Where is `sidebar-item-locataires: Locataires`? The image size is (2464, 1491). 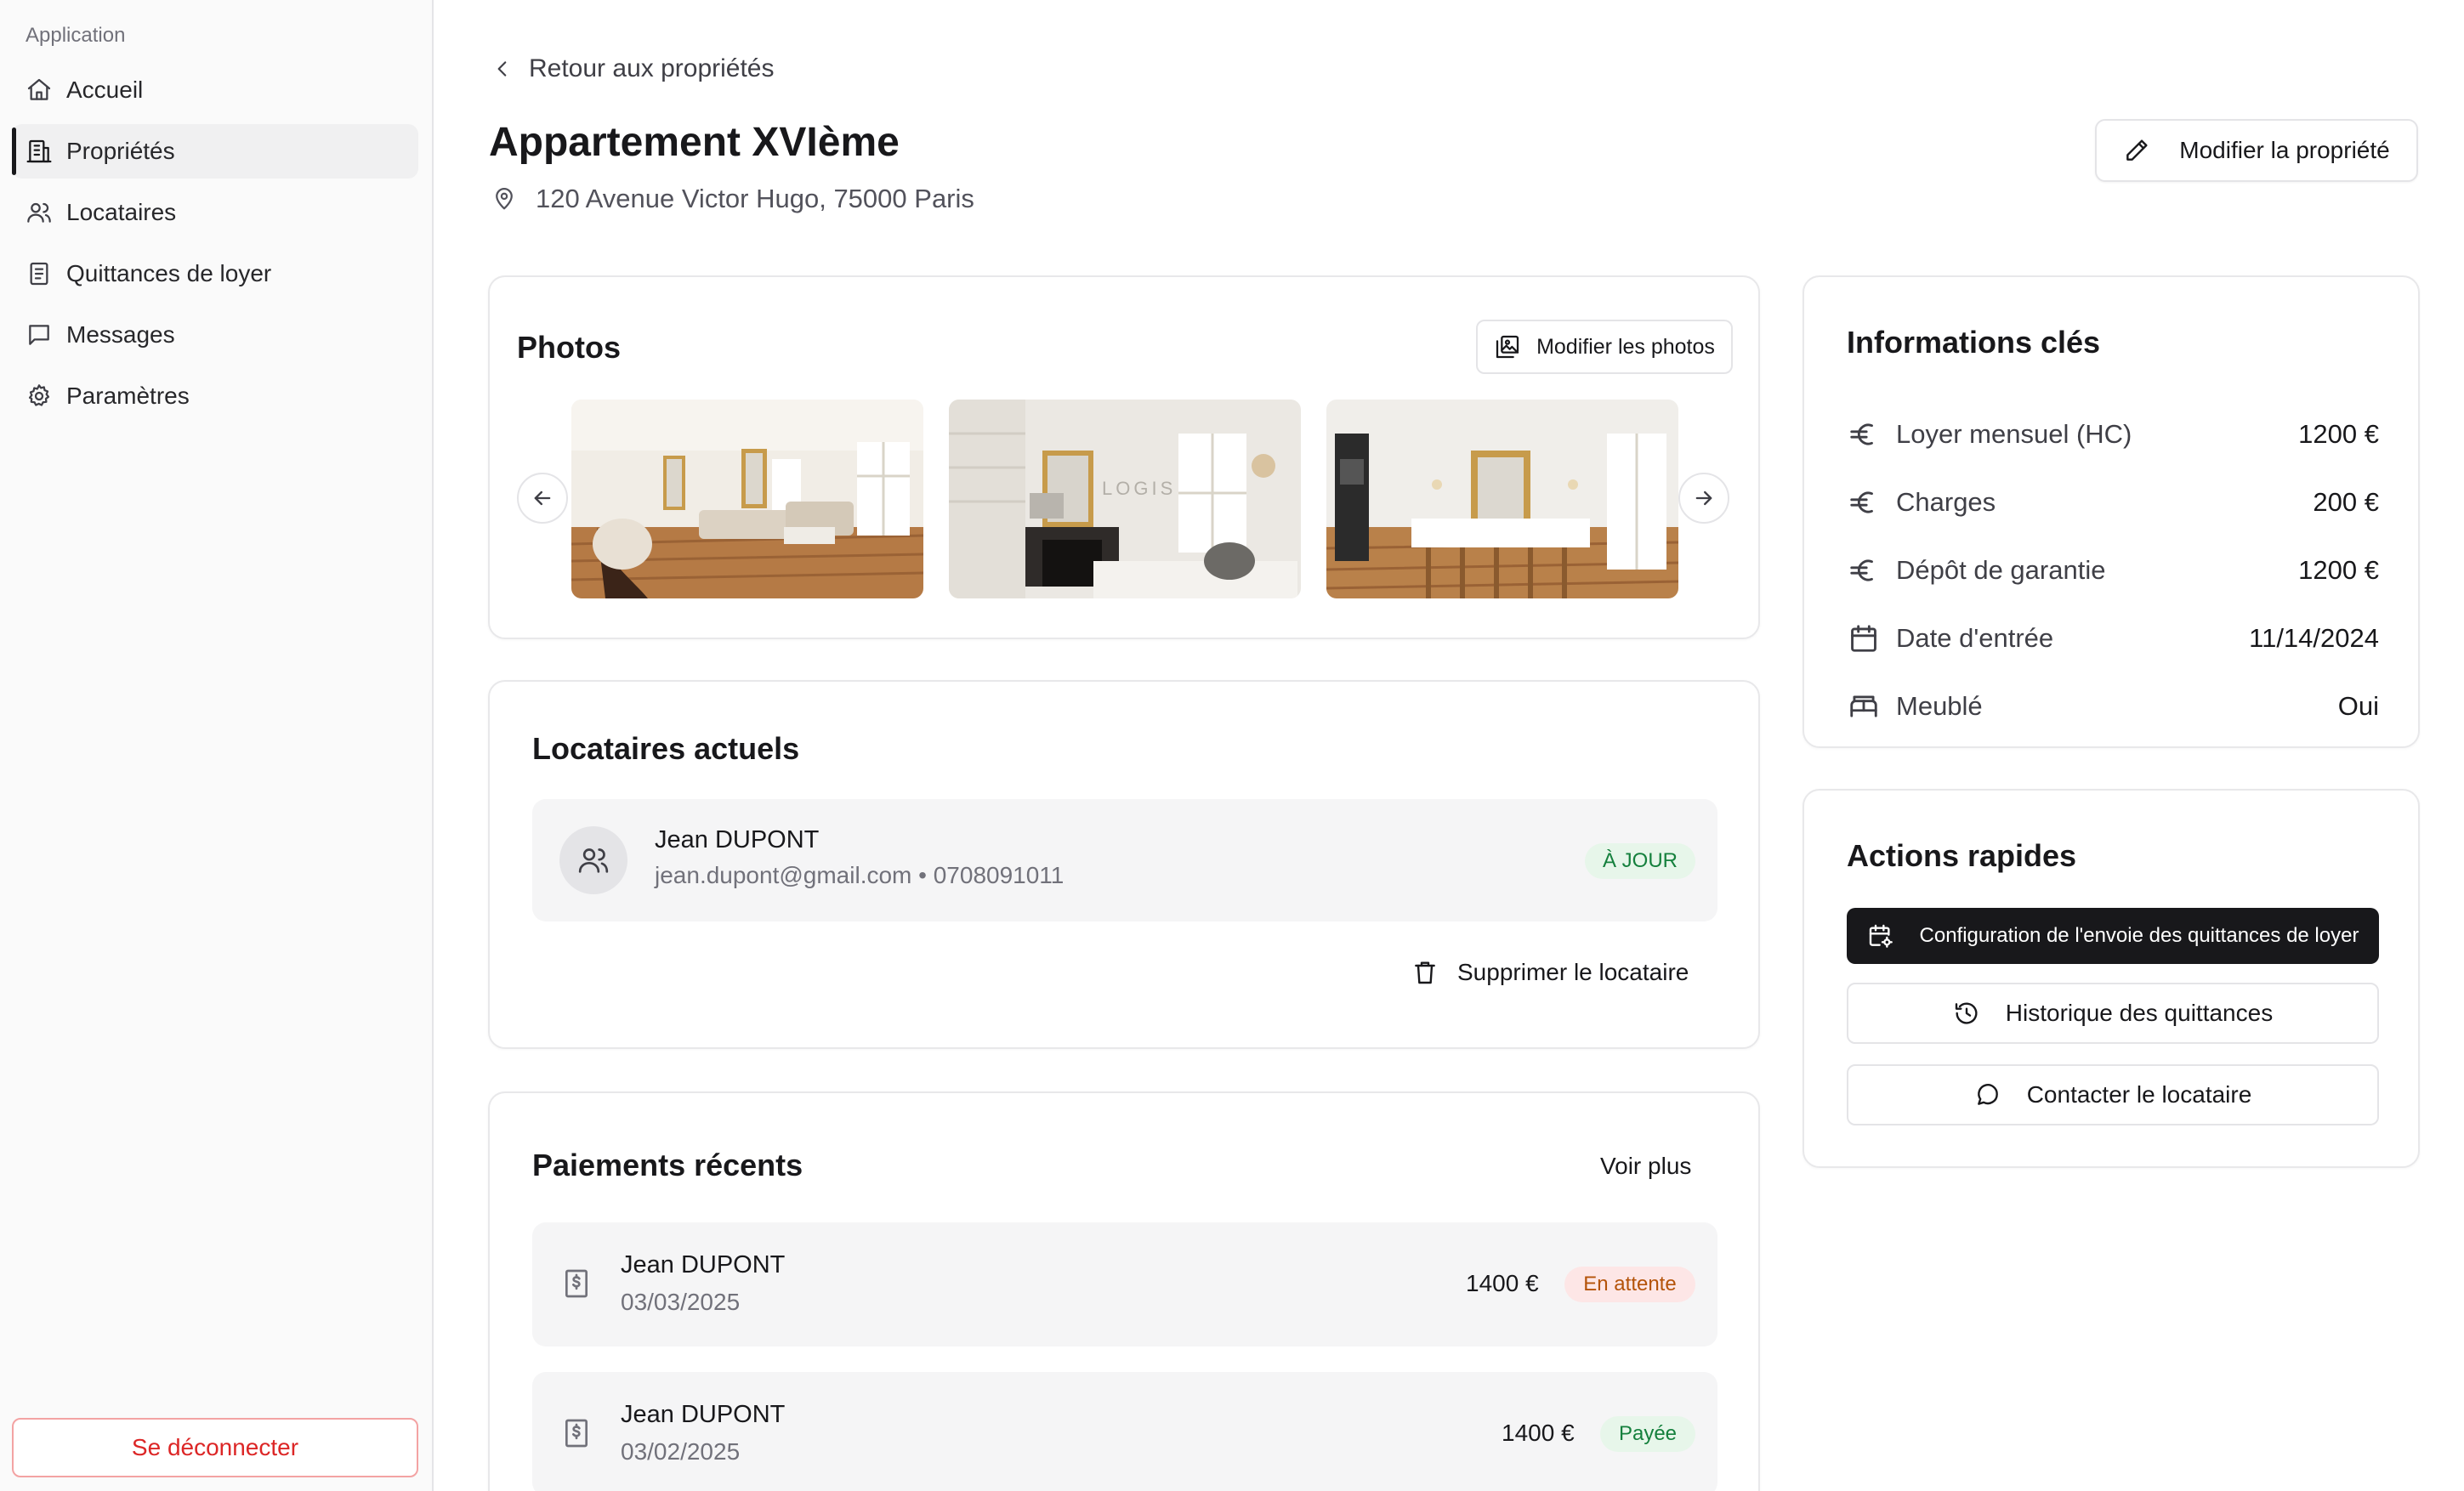 sidebar-item-locataires: Locataires is located at coordinates (215, 212).